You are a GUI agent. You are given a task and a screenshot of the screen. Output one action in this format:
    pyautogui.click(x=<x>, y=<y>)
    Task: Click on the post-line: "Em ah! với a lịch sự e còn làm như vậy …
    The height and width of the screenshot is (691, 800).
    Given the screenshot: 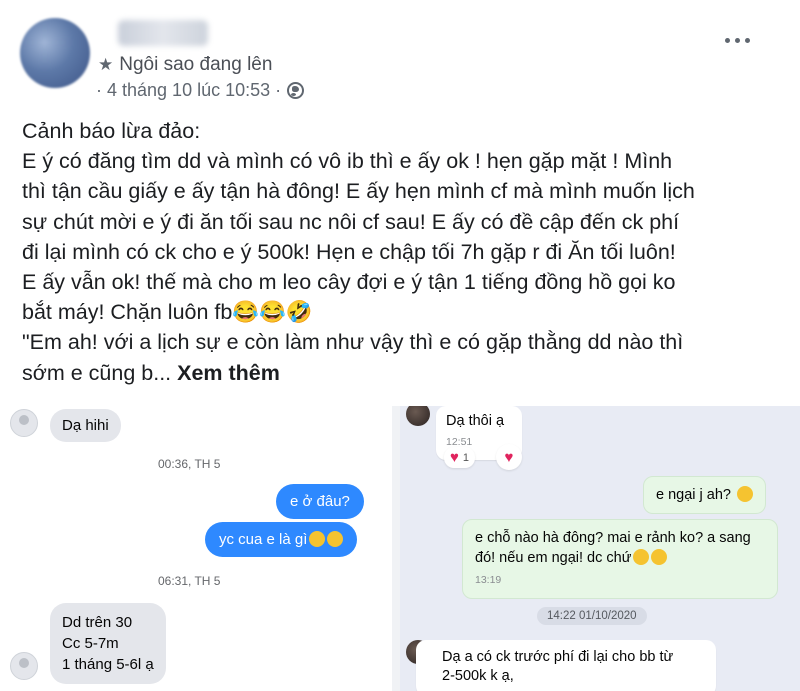 What is the action you would take?
    pyautogui.click(x=353, y=342)
    